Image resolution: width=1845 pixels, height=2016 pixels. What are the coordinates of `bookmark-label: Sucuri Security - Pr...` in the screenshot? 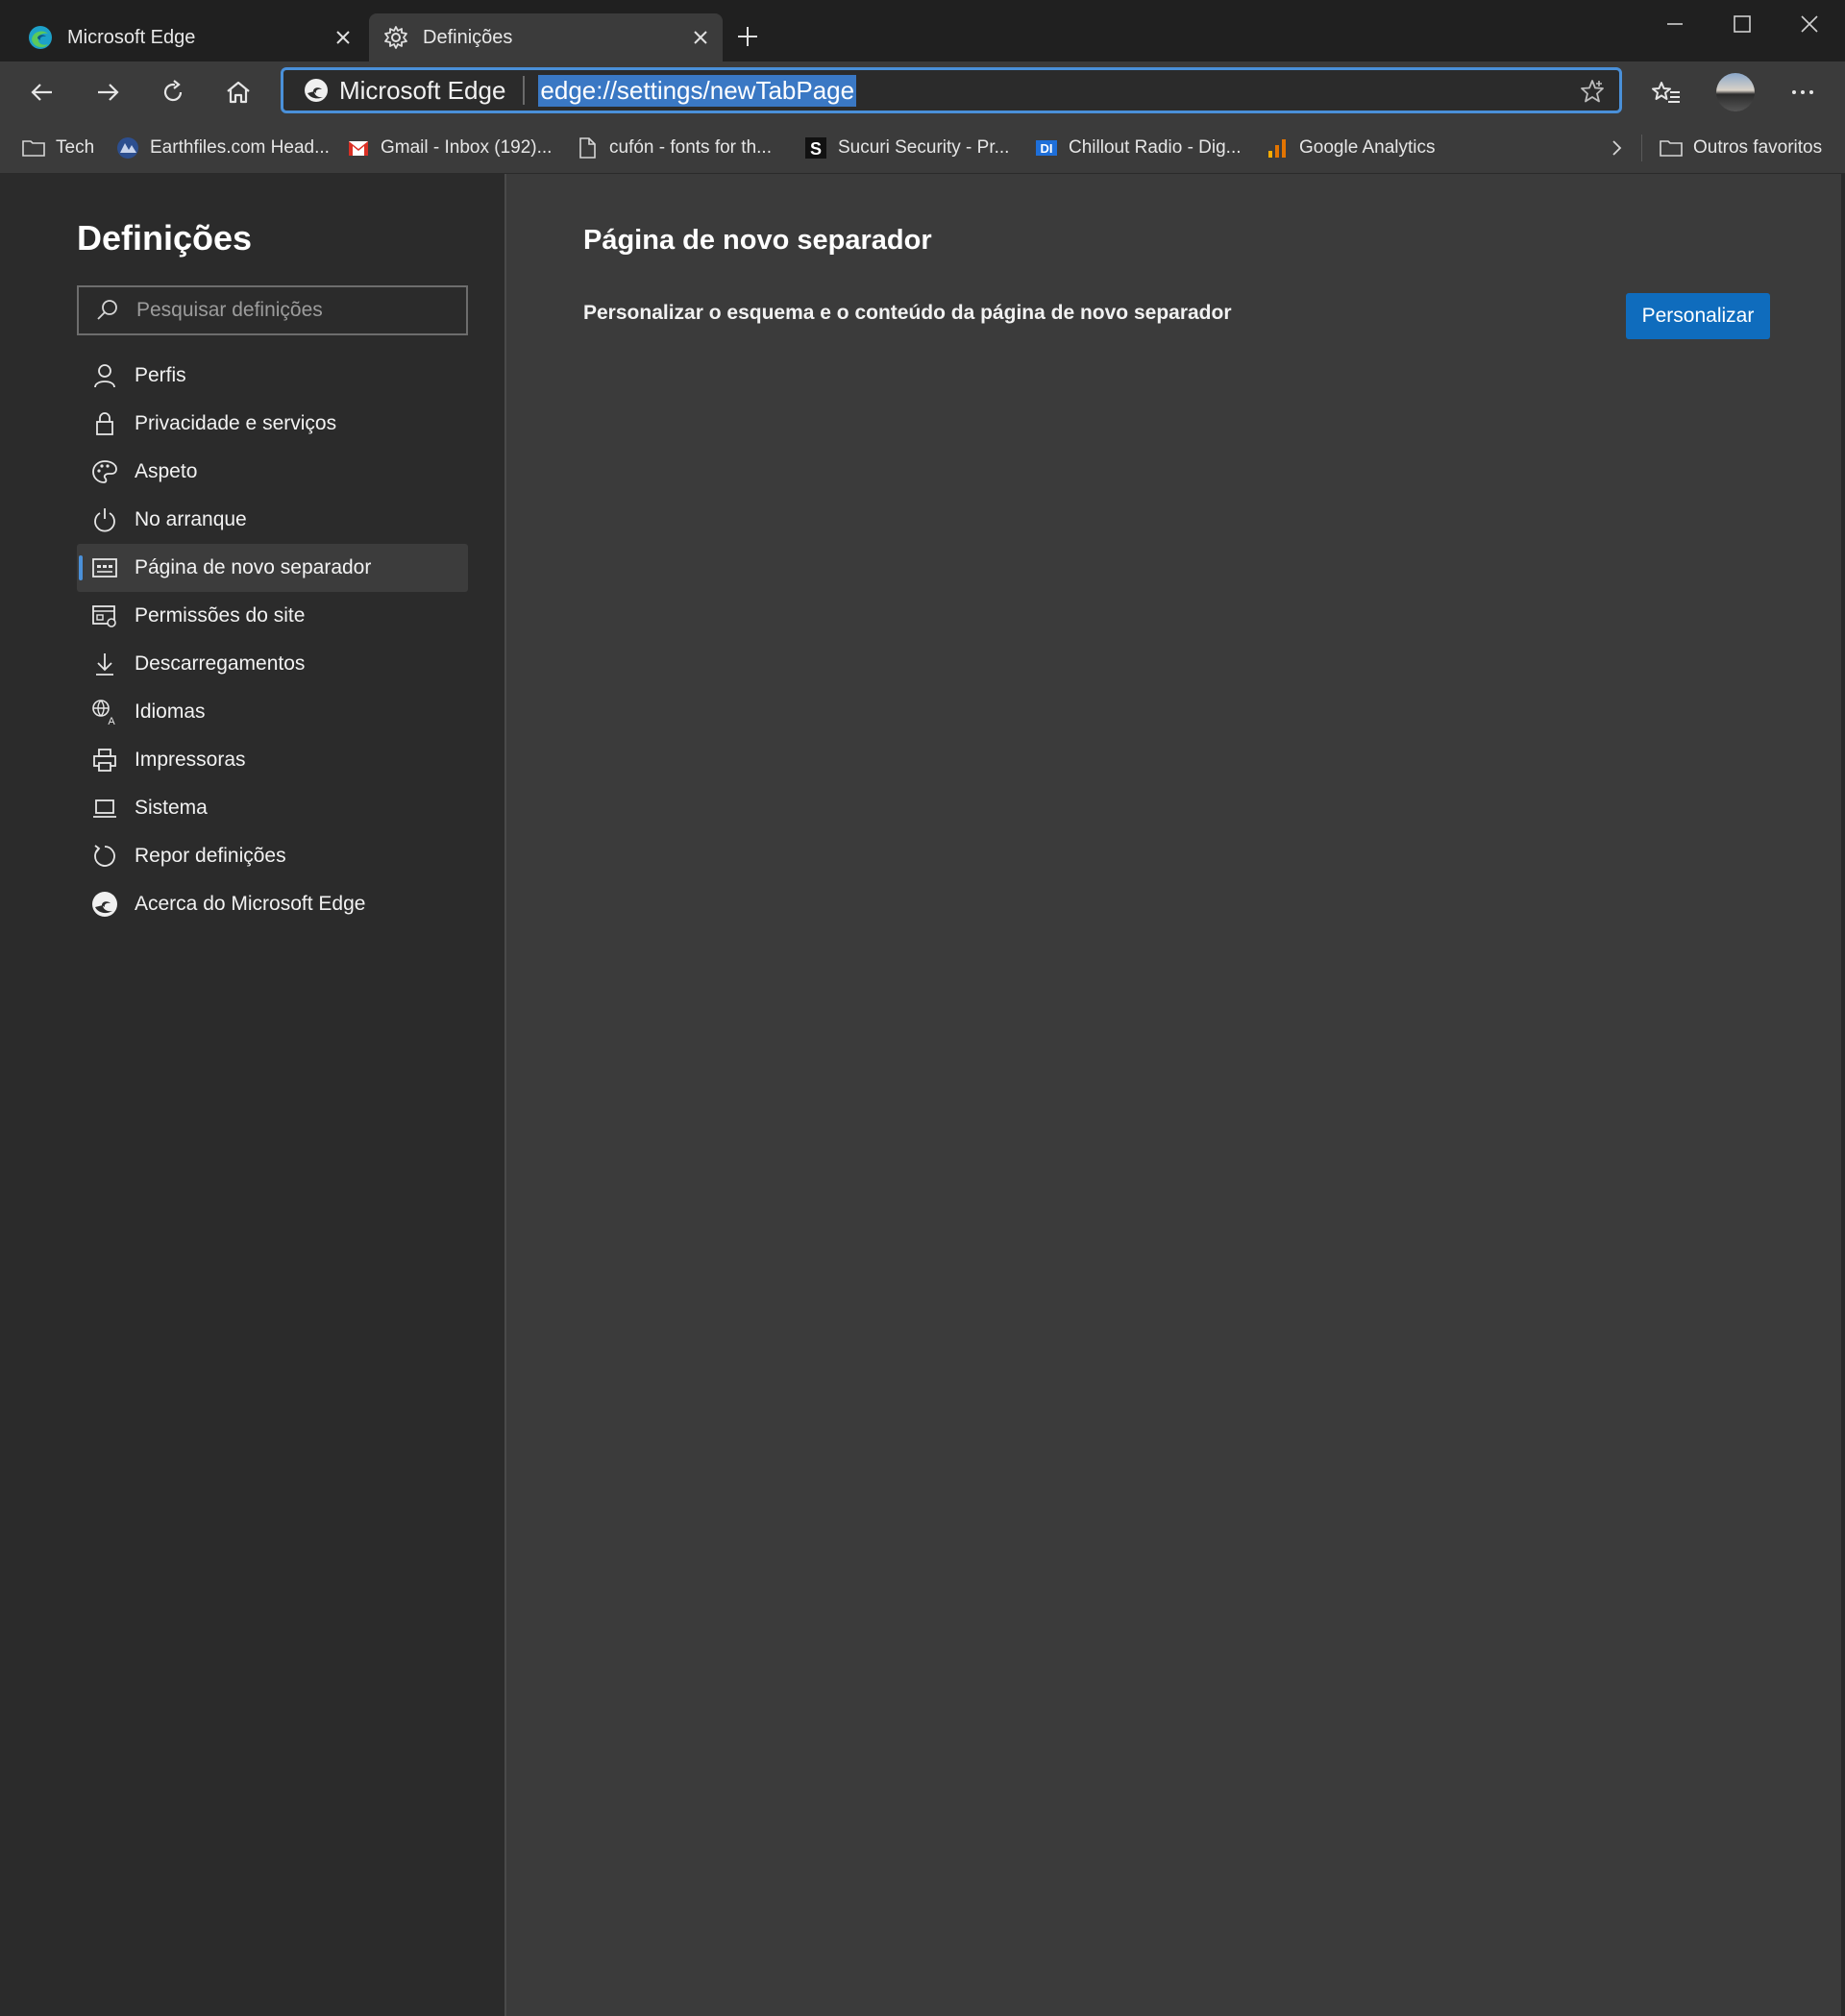 It's located at (924, 147).